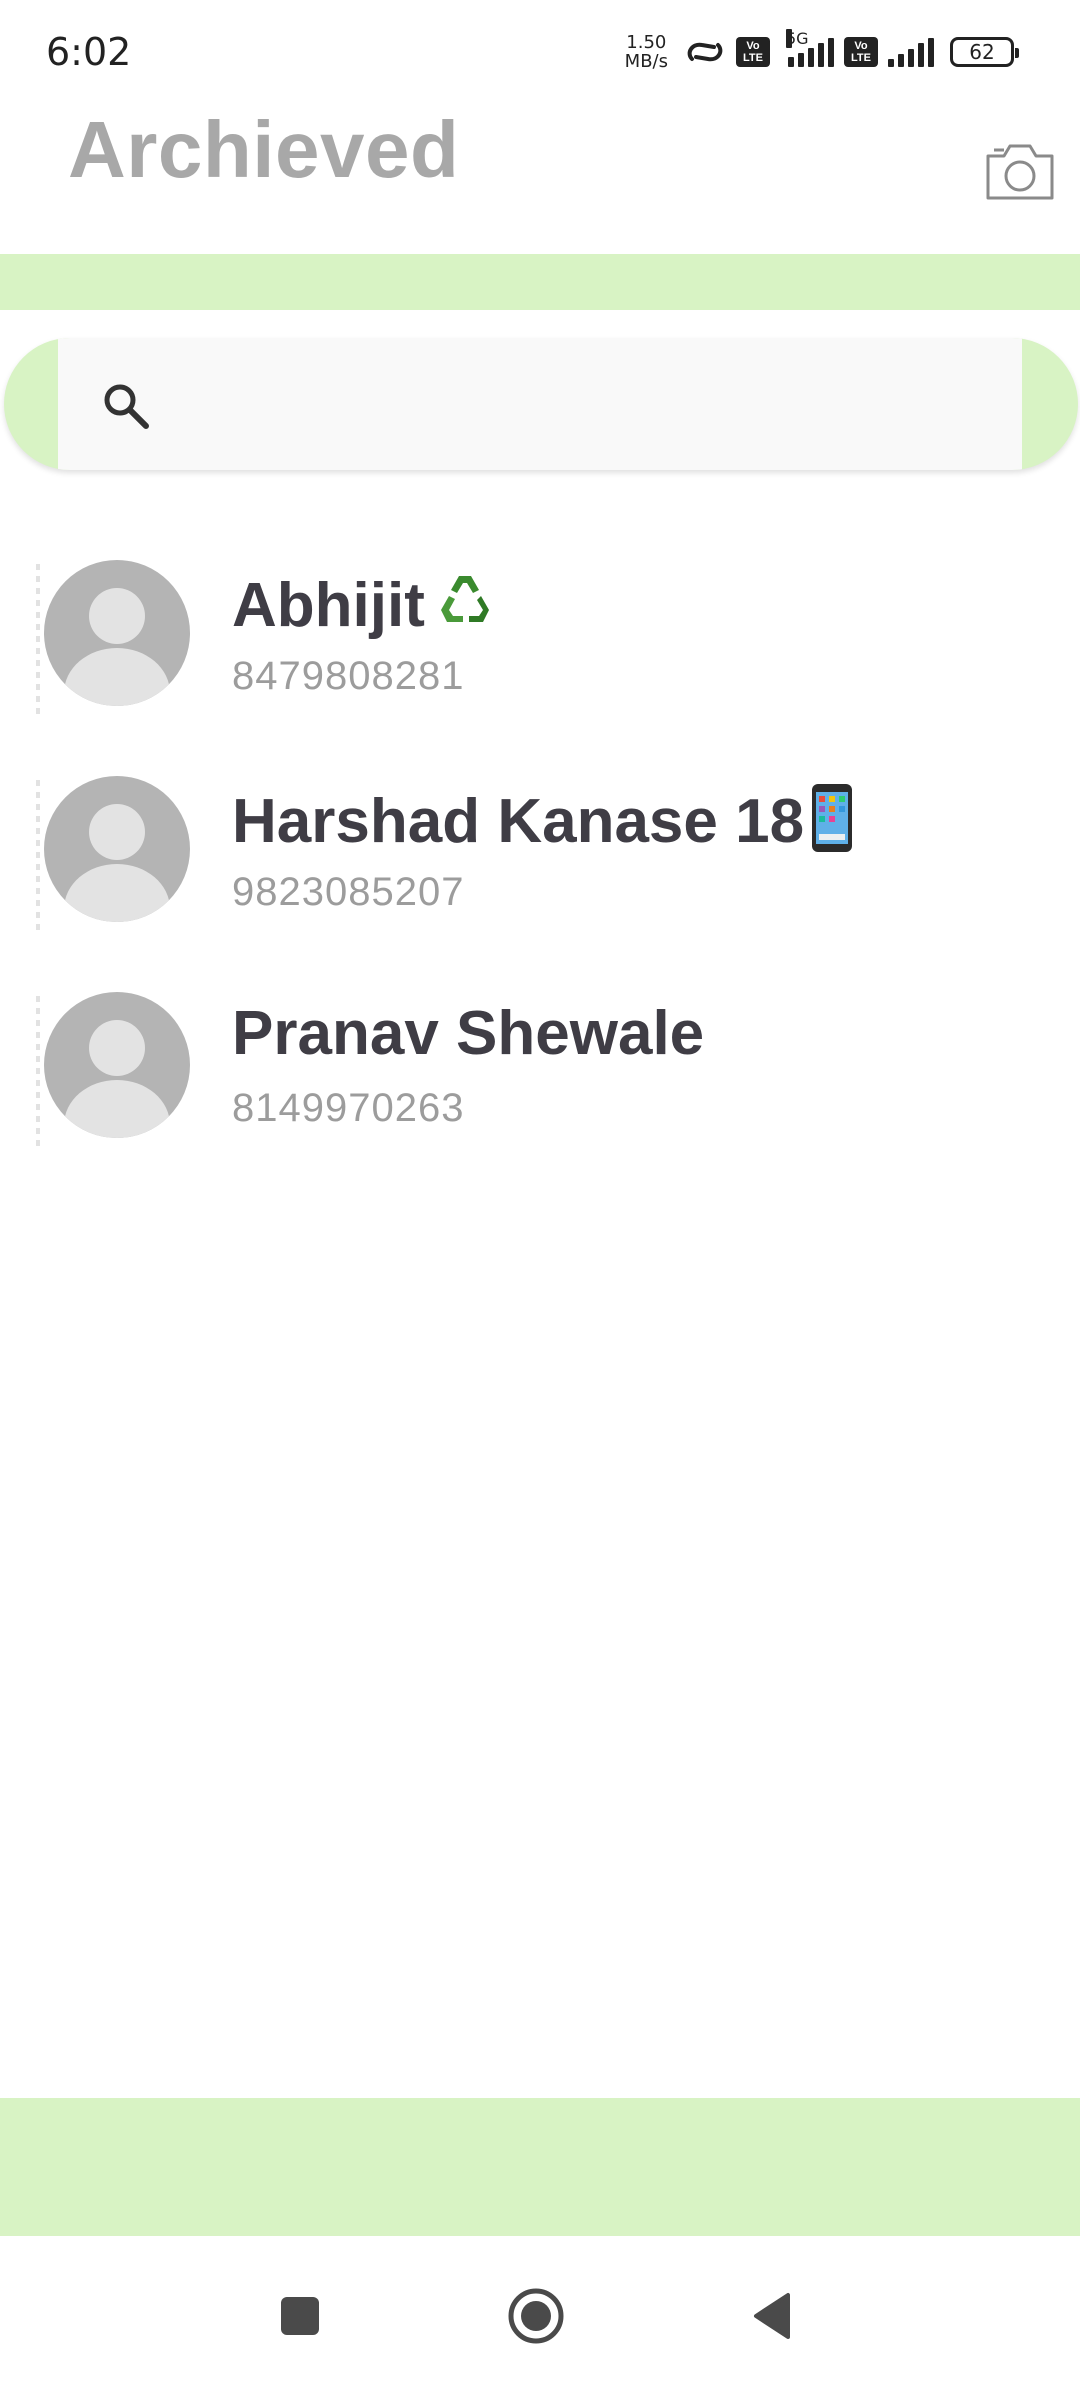 This screenshot has height=2400, width=1080. Describe the element at coordinates (810, 48) in the screenshot. I see `signal-5g-icon: 5G` at that location.